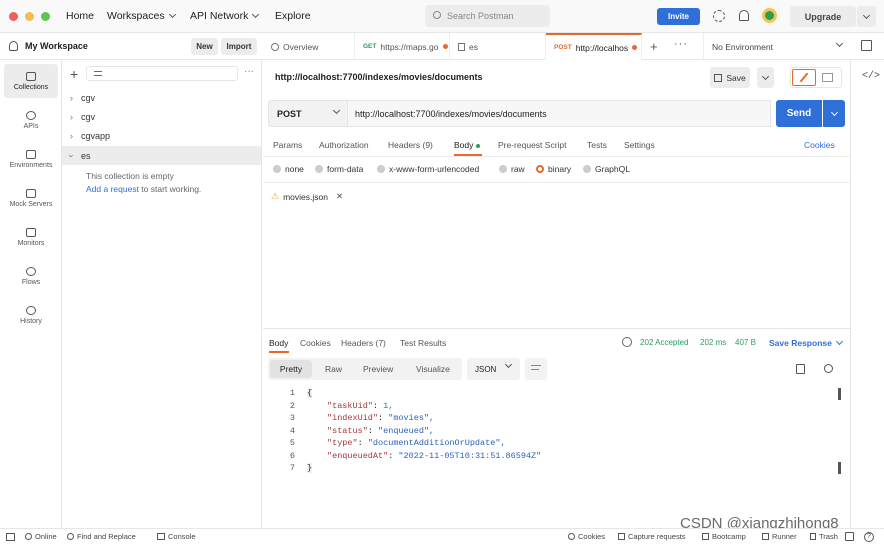  What do you see at coordinates (724, 536) in the screenshot?
I see `bootcamp-button: Bootcamp` at bounding box center [724, 536].